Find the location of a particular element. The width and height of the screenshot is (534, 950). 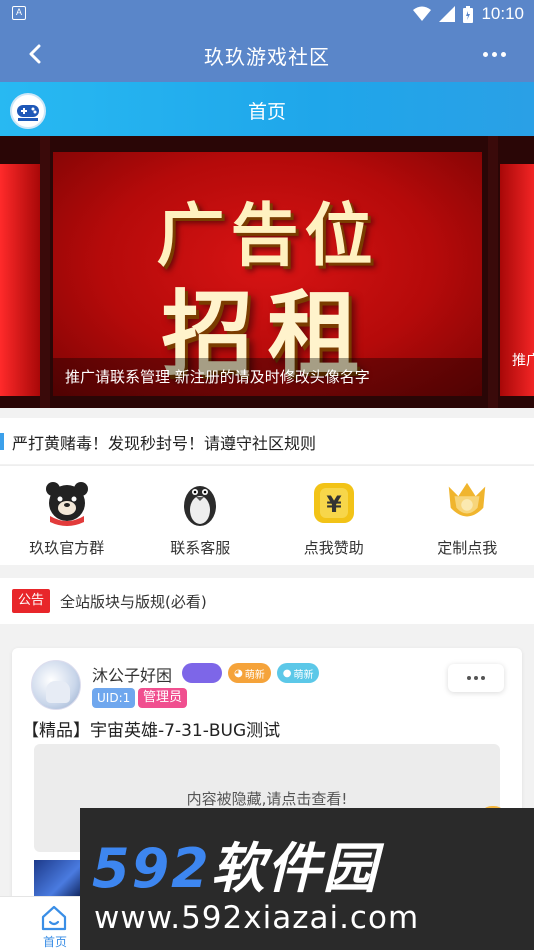

quick-link-sponsor: ¥ 点我赞助 is located at coordinates (334, 515).